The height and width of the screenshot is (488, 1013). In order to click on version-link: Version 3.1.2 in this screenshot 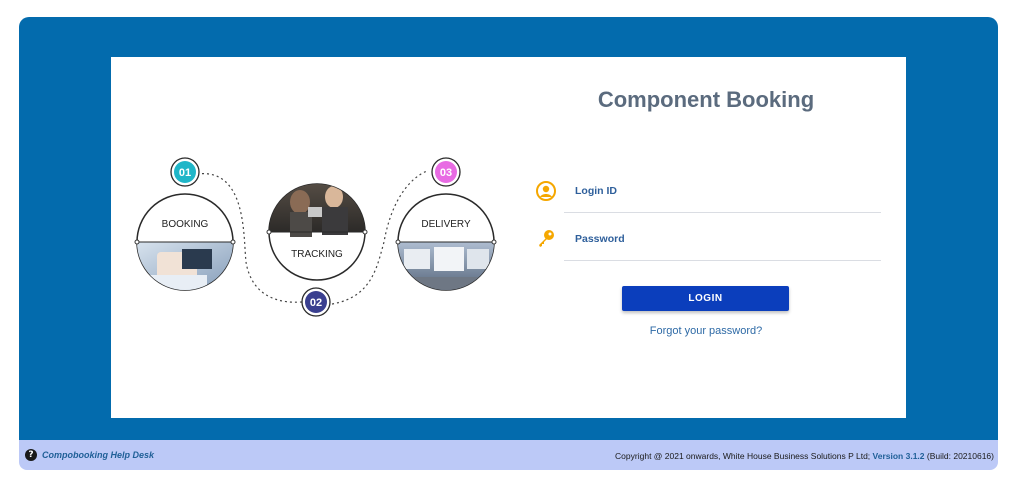, I will do `click(899, 456)`.